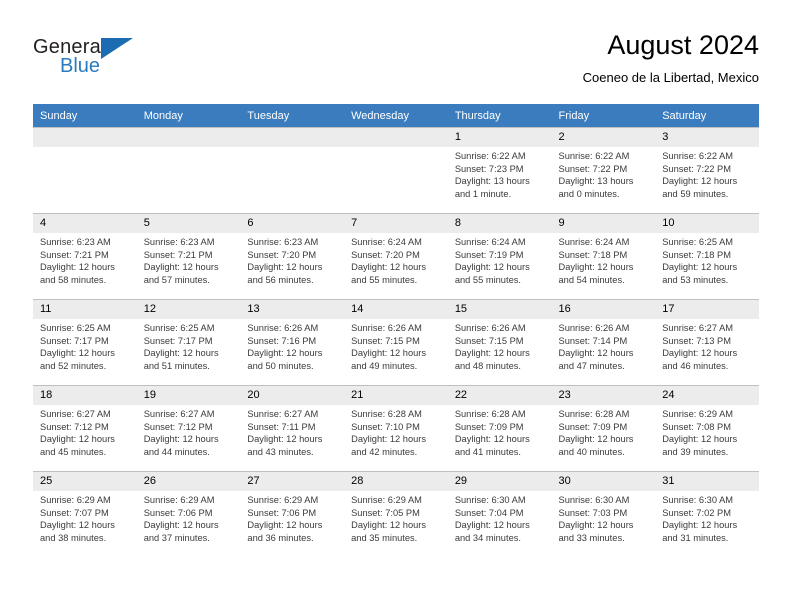 The height and width of the screenshot is (612, 792). Describe the element at coordinates (593, 254) in the screenshot. I see `sunset-text: Sunset: 7:18 PM` at that location.